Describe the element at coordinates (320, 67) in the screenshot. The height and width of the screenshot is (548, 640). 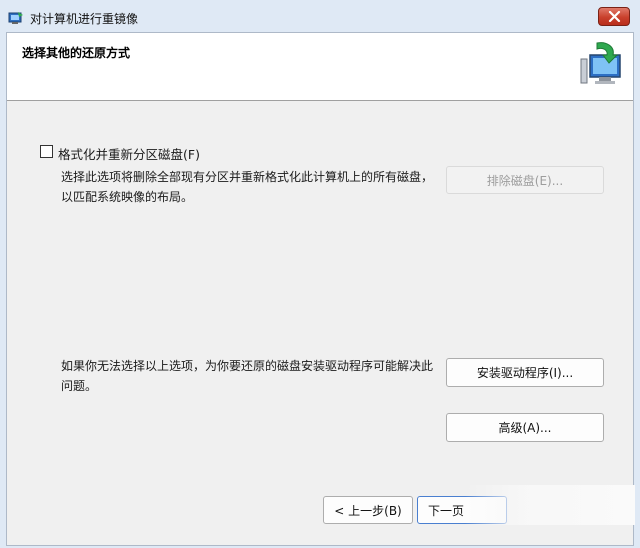
I see `header-band: 选择其他的还原方式` at that location.